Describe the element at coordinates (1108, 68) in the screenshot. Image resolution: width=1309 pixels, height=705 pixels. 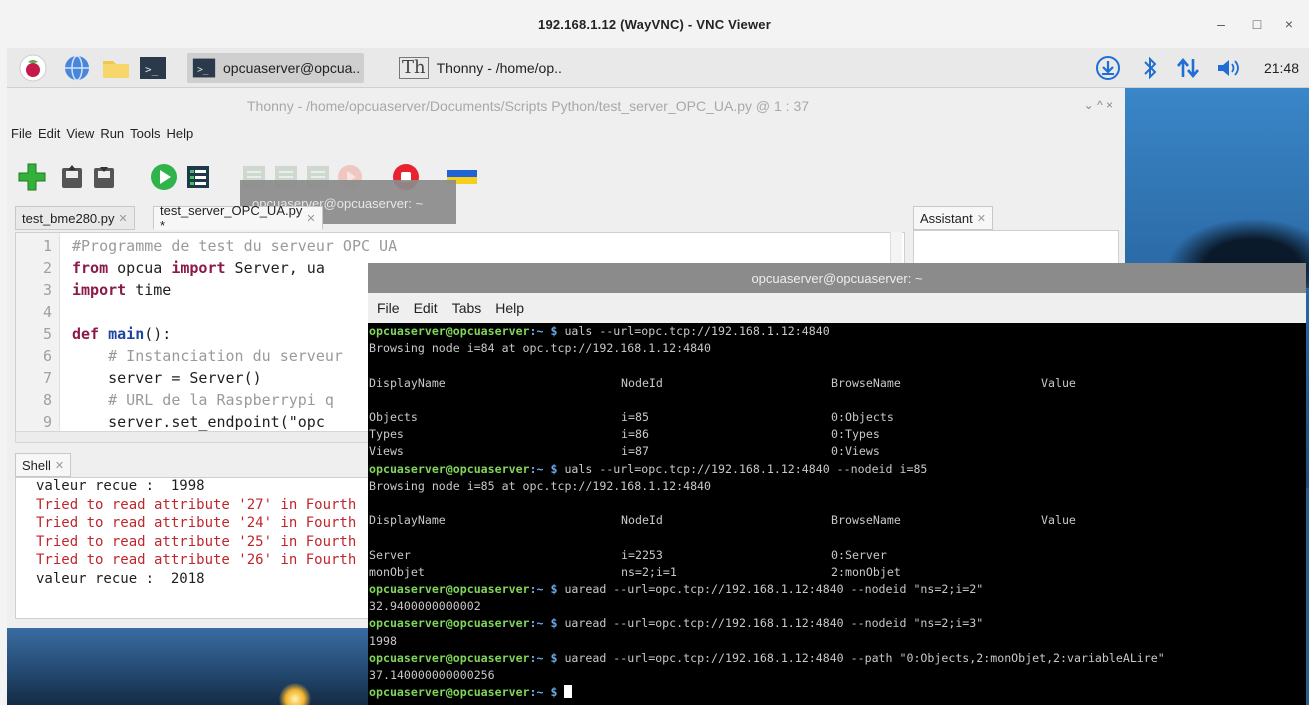
I see `update-download-icon` at that location.